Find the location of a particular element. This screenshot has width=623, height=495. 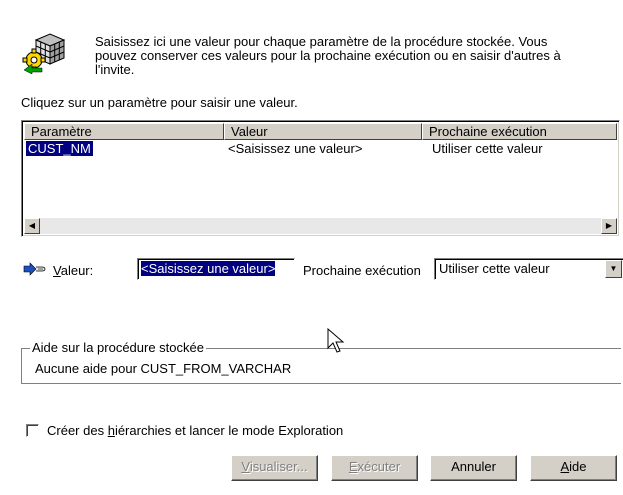

scroll-right-button: ▶ is located at coordinates (609, 226).